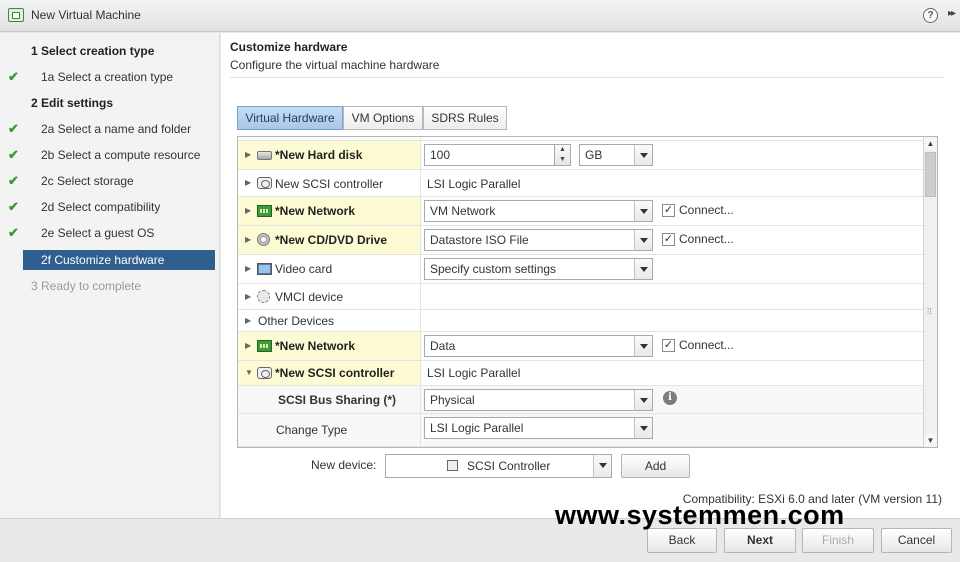  I want to click on cancel-button: Cancel, so click(916, 540).